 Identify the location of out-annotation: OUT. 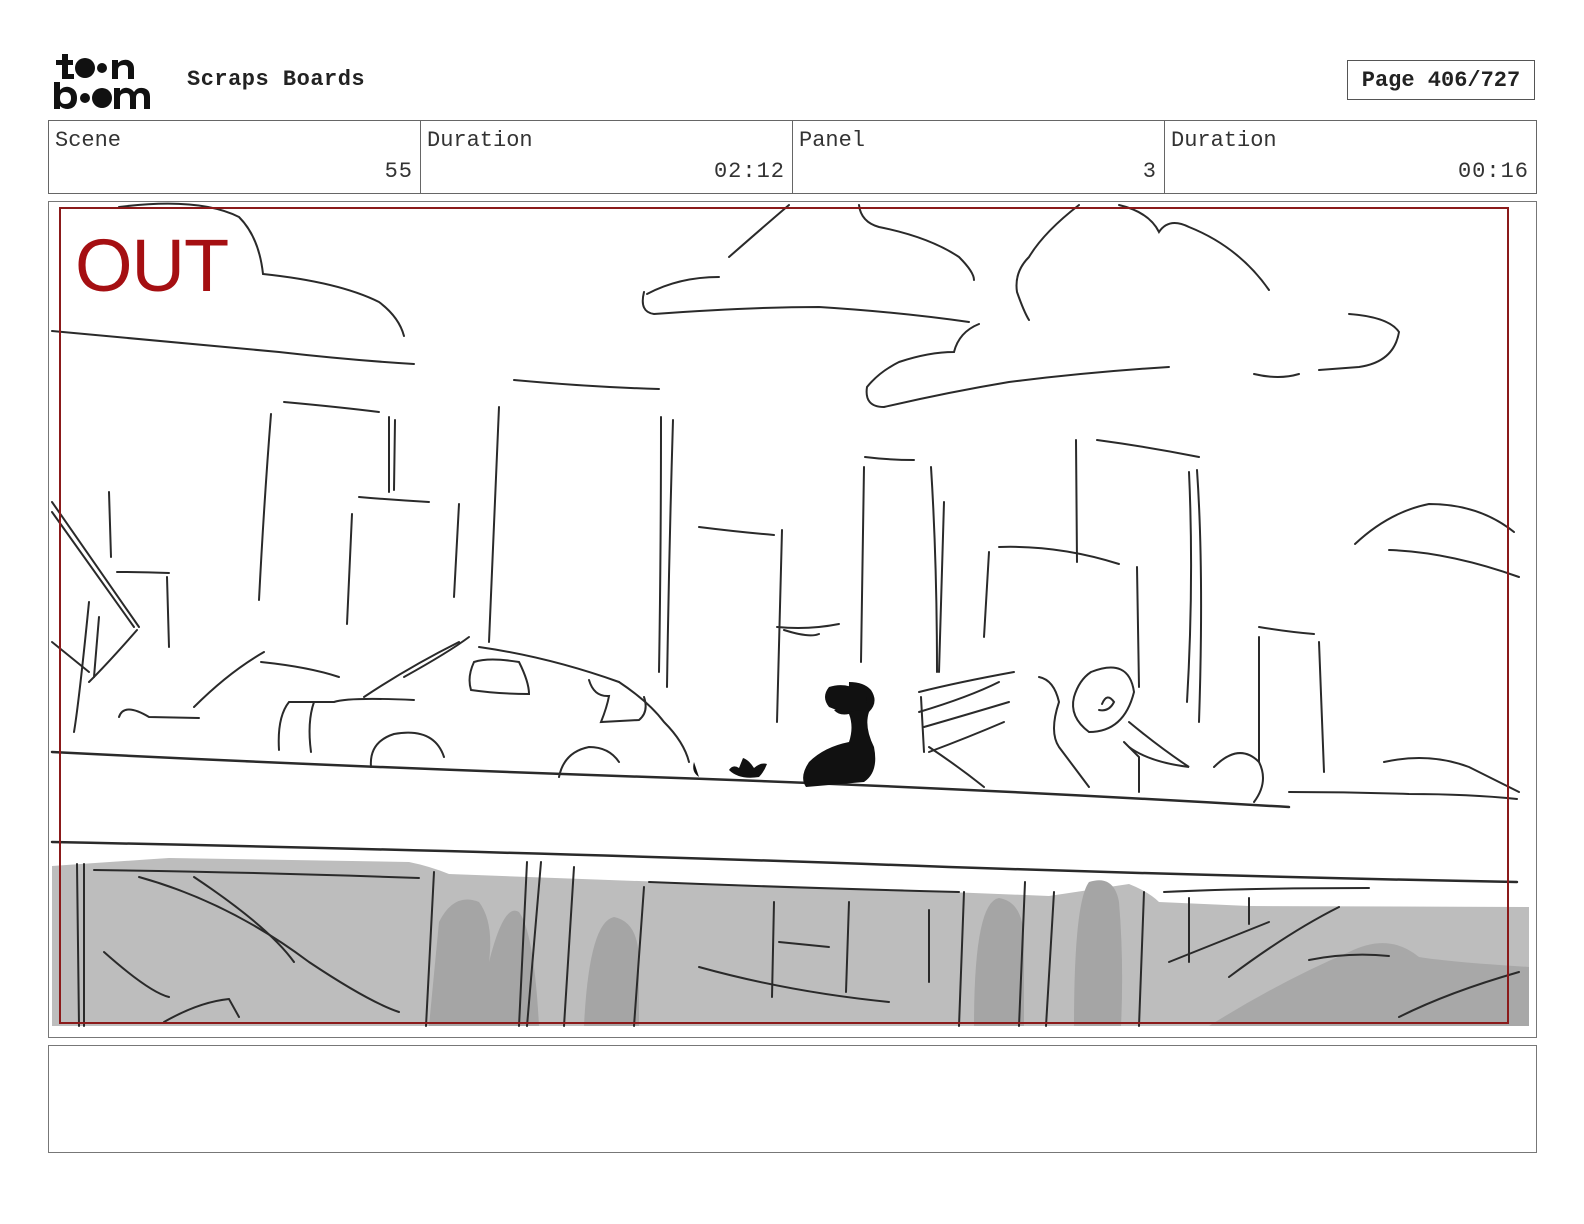
(152, 265).